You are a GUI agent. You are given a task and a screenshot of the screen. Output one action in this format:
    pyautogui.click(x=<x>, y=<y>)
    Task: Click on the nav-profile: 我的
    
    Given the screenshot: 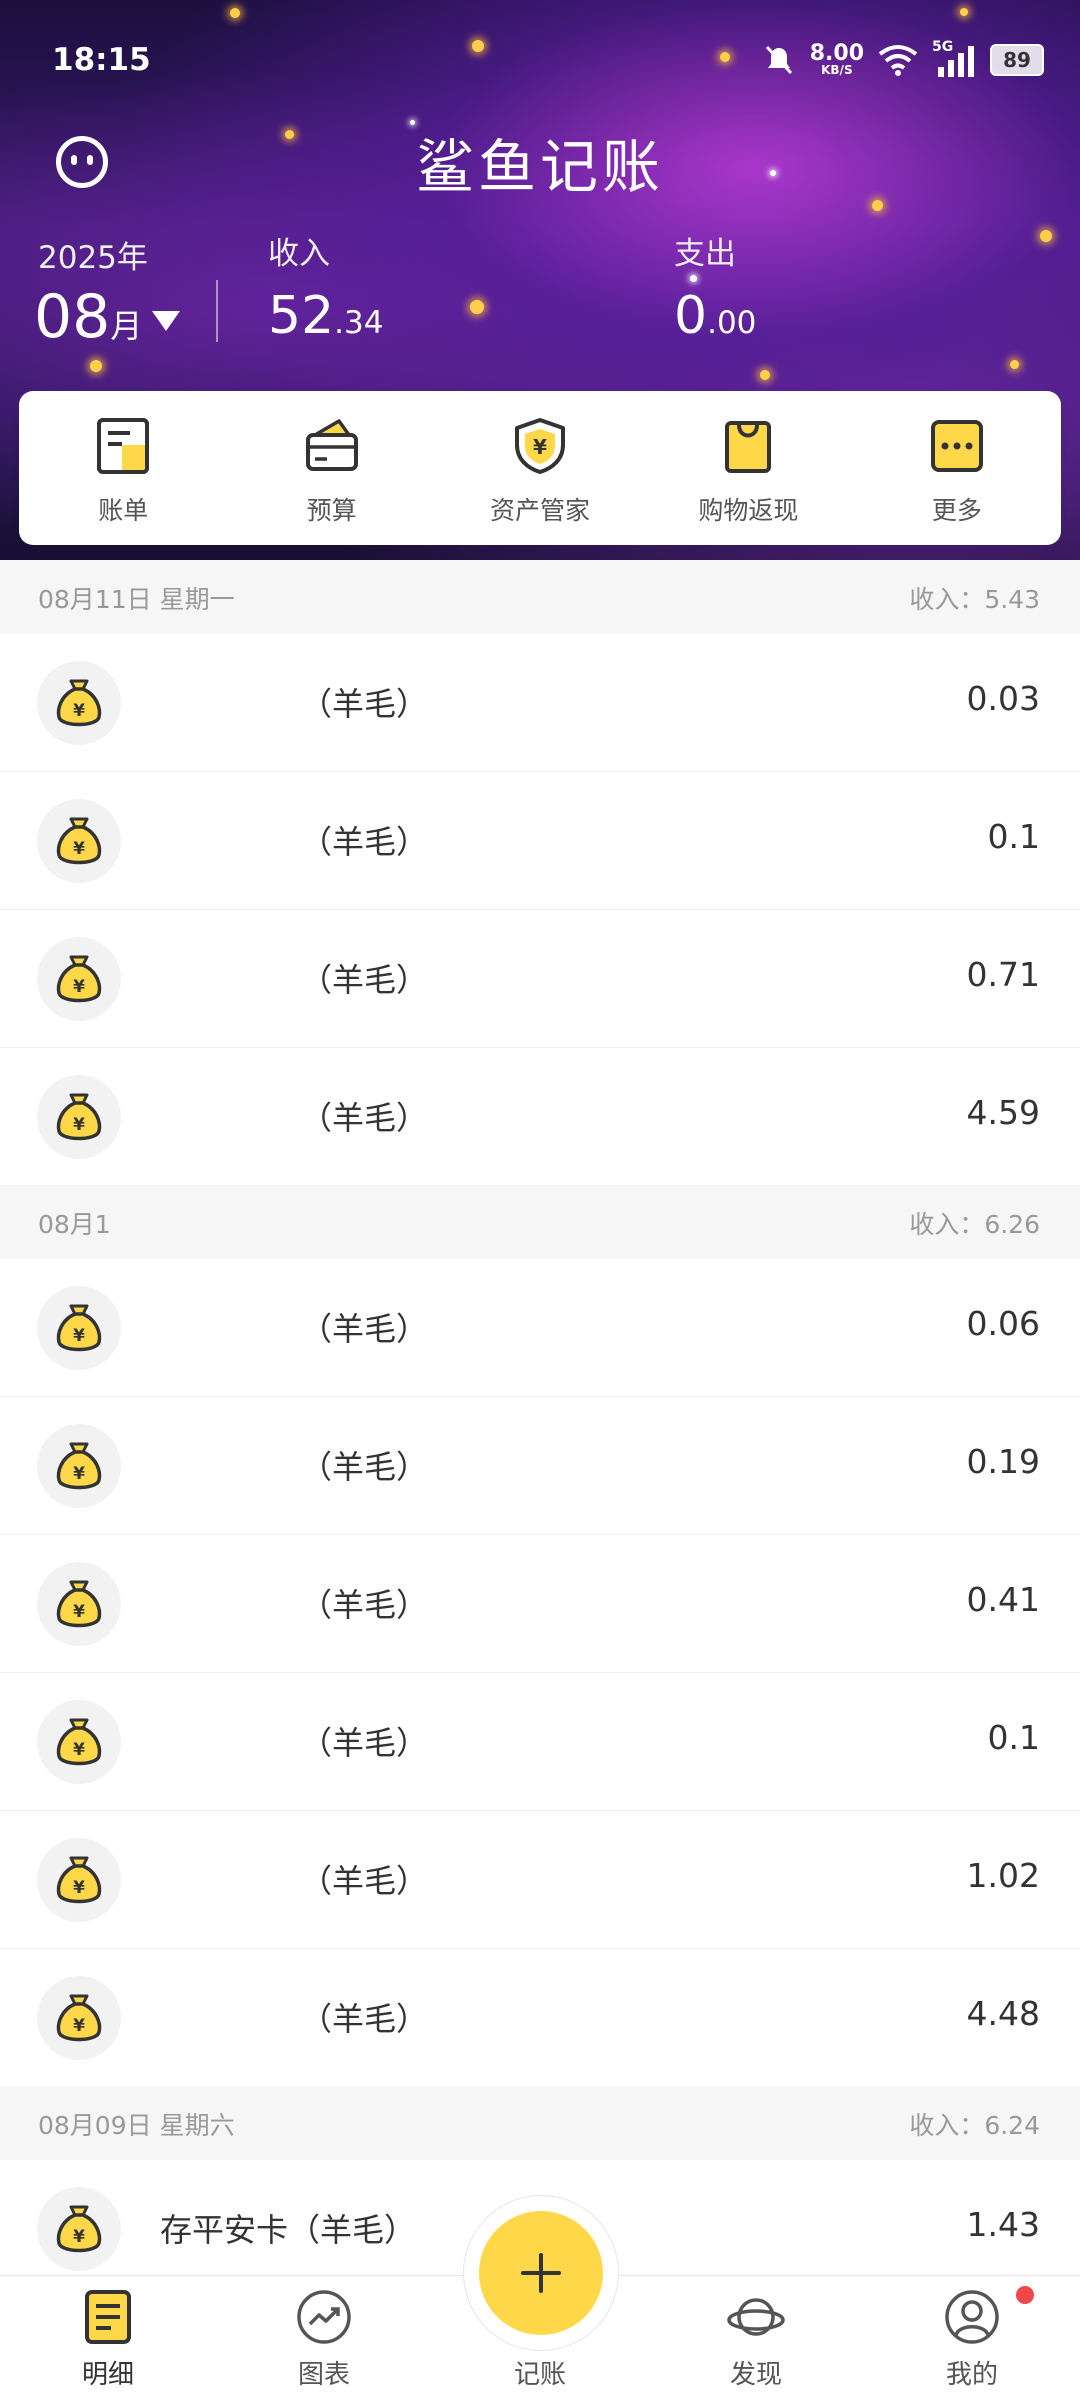 What is the action you would take?
    pyautogui.click(x=972, y=2338)
    